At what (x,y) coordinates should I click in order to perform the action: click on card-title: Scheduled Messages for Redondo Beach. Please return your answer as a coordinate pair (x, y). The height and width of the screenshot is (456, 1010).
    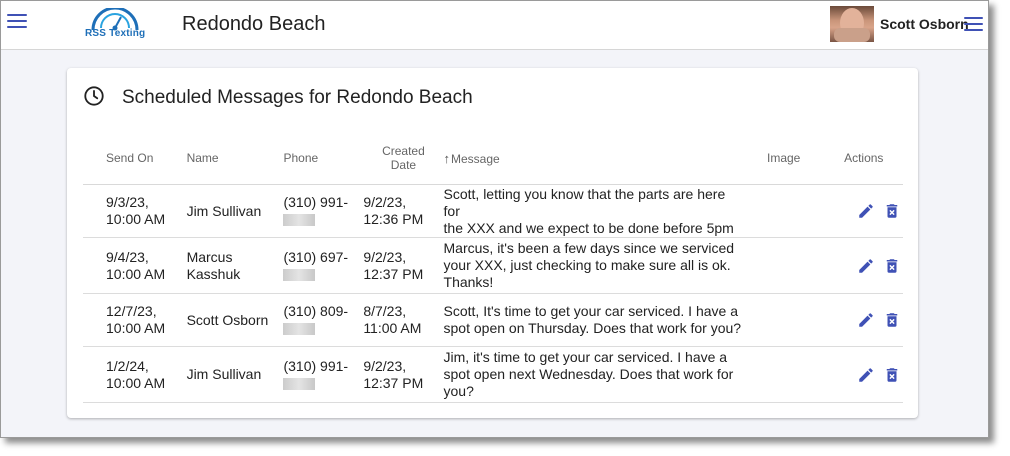
    Looking at the image, I should click on (297, 97).